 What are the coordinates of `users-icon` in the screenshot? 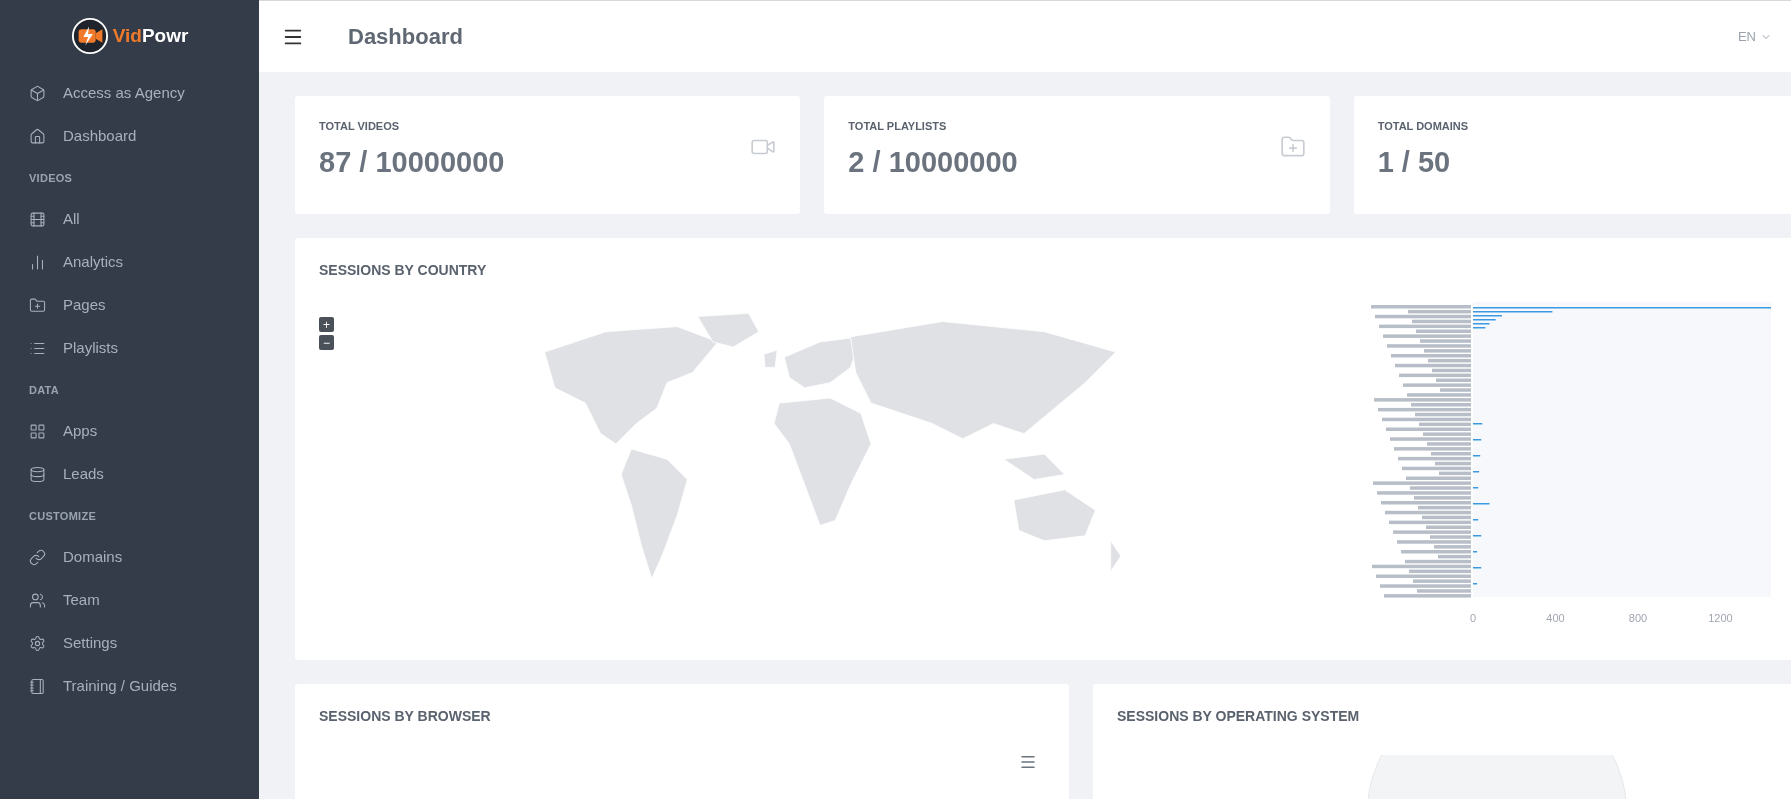 It's located at (37, 600).